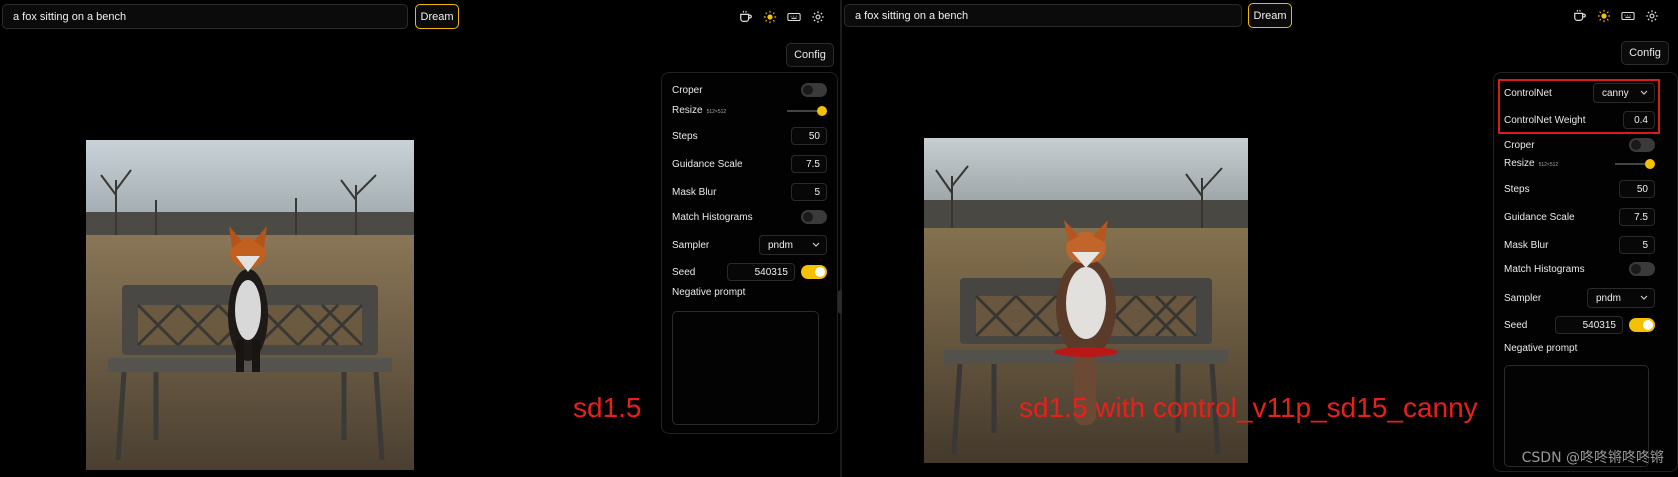  Describe the element at coordinates (607, 407) in the screenshot. I see `caption-label: sd1.5` at that location.